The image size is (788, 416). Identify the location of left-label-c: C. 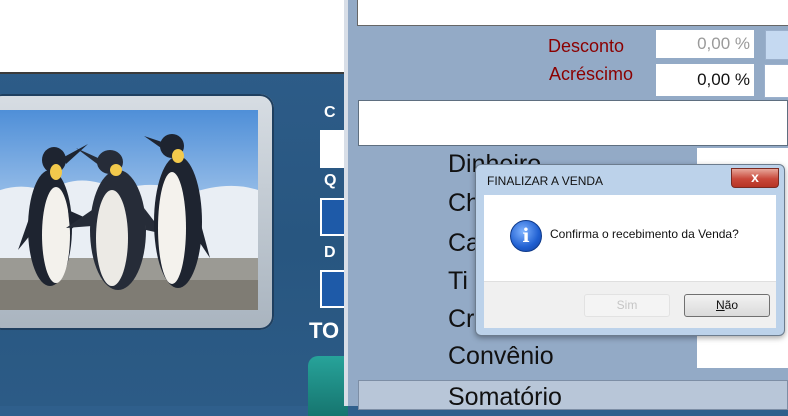
(330, 112).